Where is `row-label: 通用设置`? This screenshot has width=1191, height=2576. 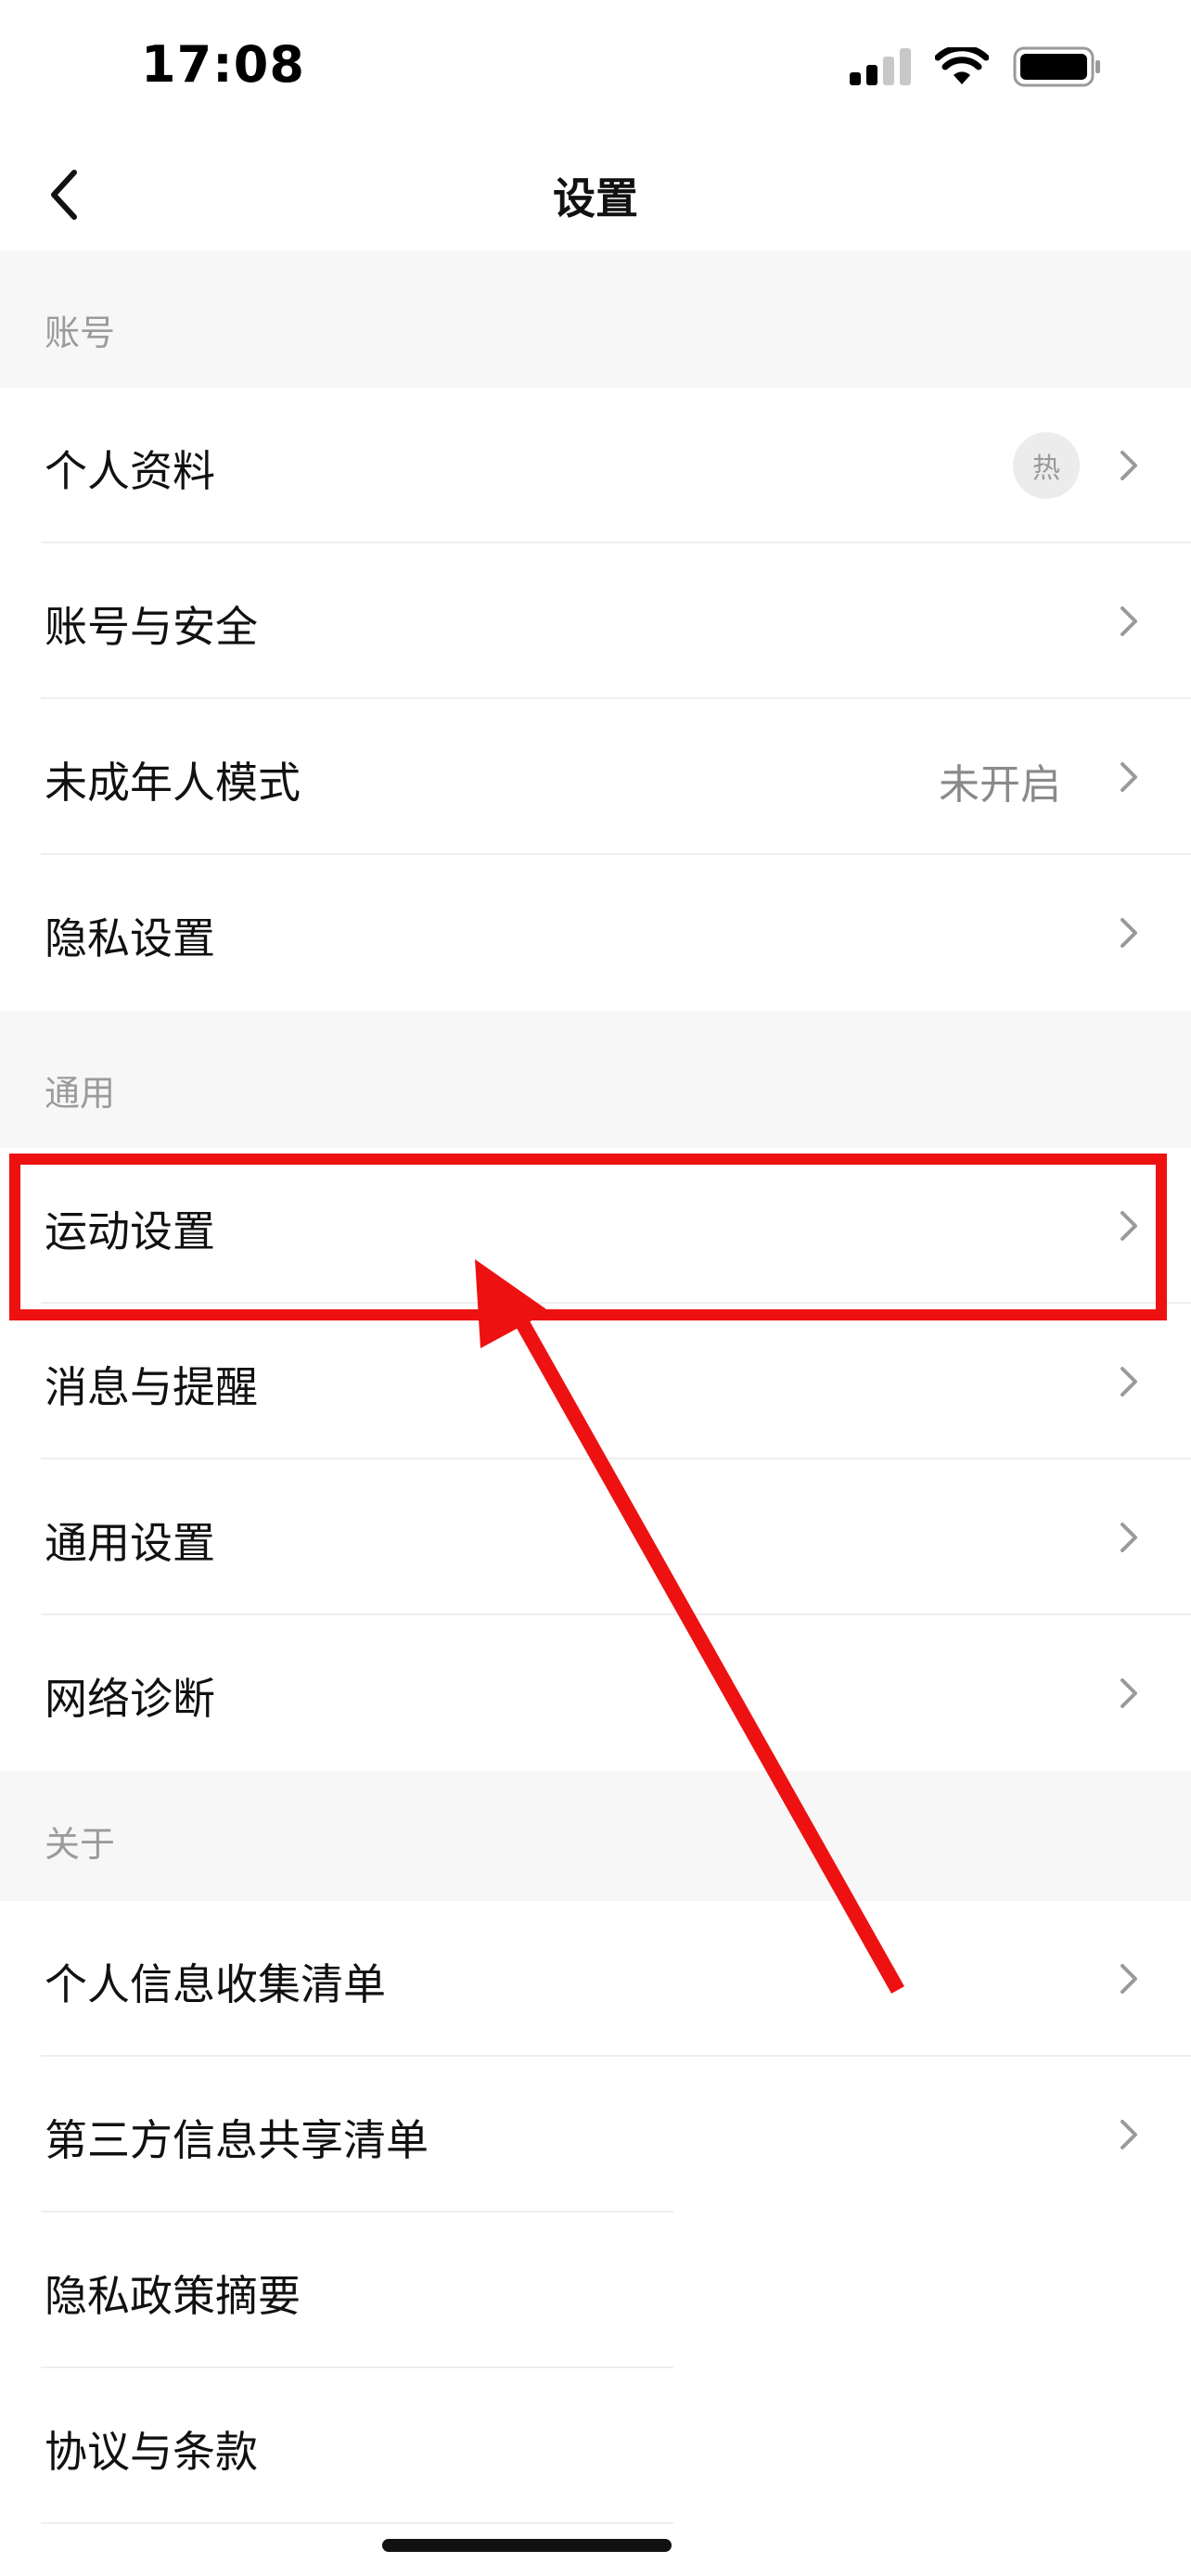
row-label: 通用设置 is located at coordinates (130, 1543).